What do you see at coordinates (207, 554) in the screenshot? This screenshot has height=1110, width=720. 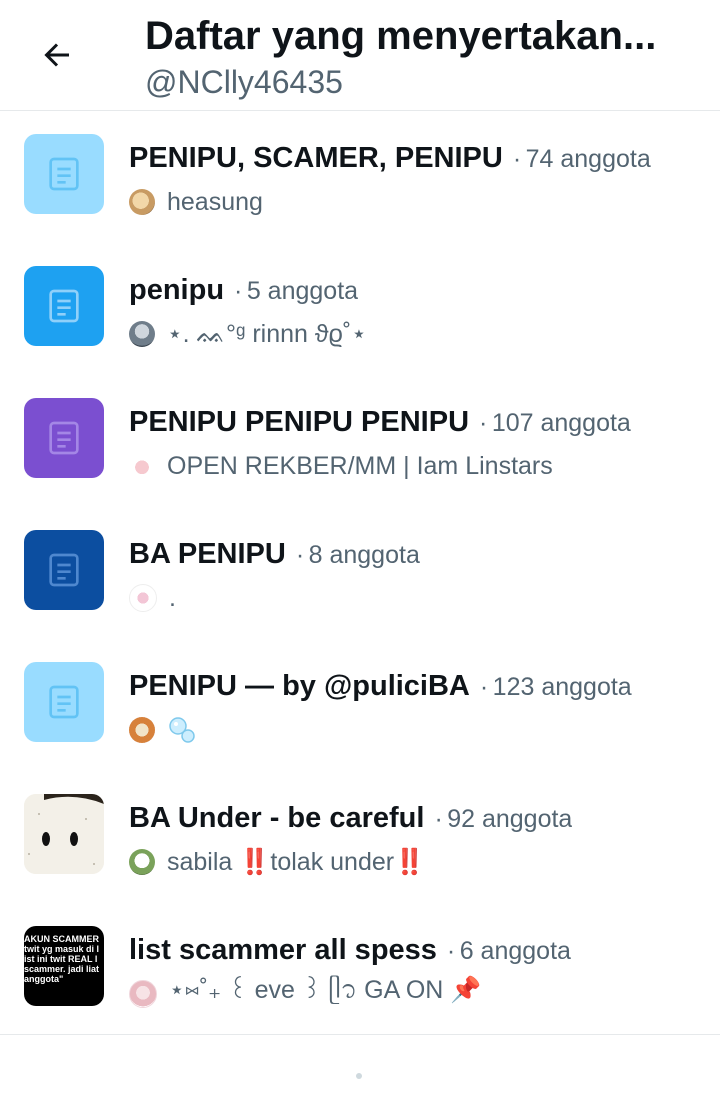 I see `list-name: BA PENIPU` at bounding box center [207, 554].